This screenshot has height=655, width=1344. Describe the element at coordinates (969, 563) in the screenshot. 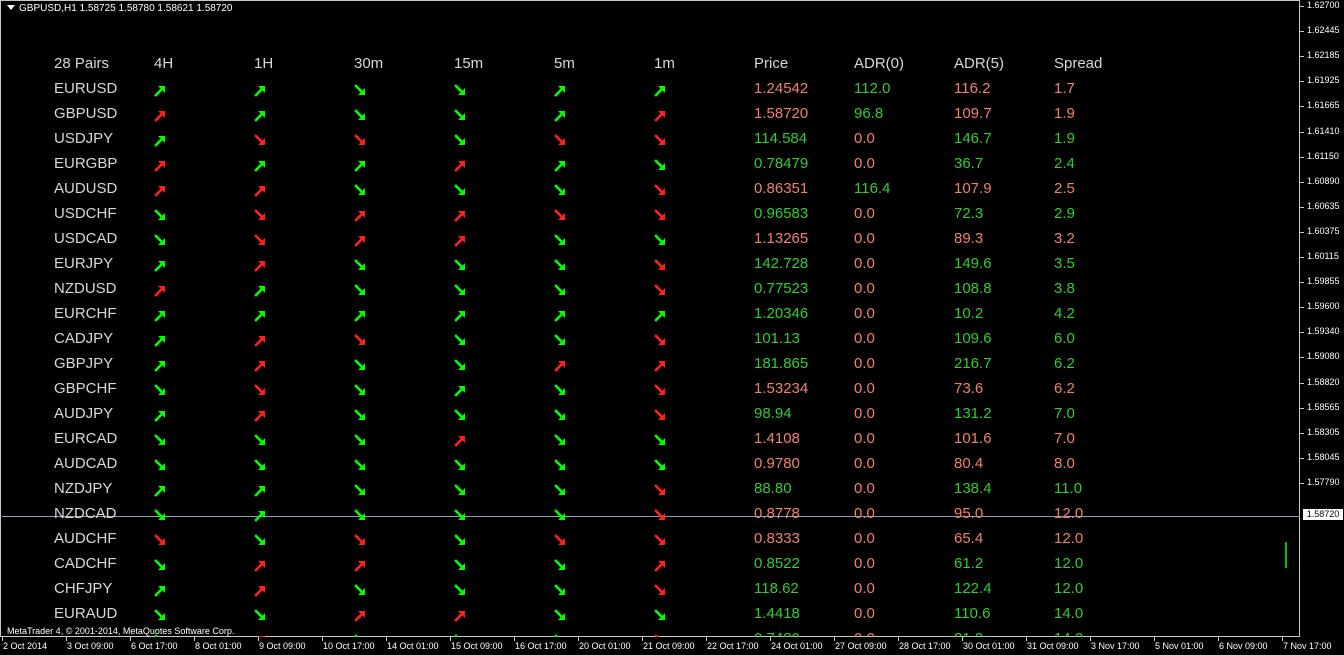

I see `adr5-value: 61.2` at that location.